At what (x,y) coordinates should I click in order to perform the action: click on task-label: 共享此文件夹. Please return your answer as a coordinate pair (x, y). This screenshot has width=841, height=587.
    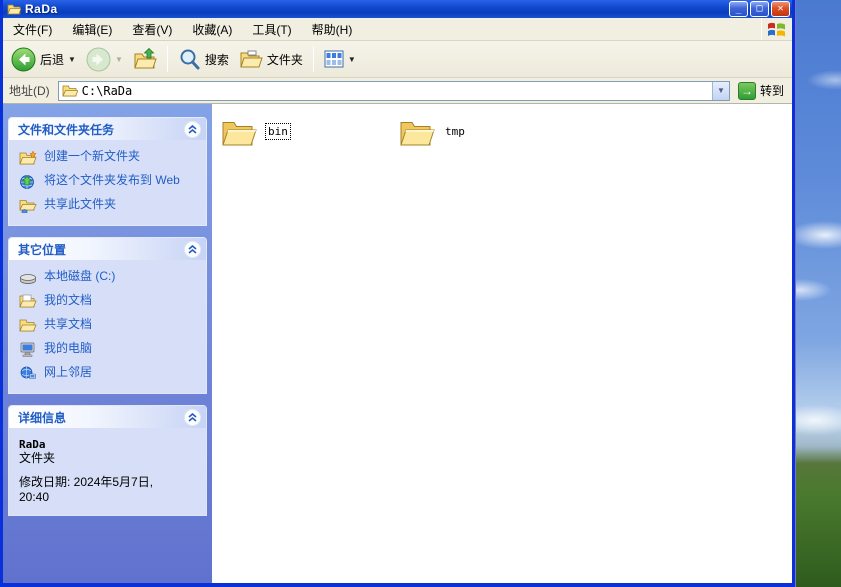
    Looking at the image, I should click on (80, 204).